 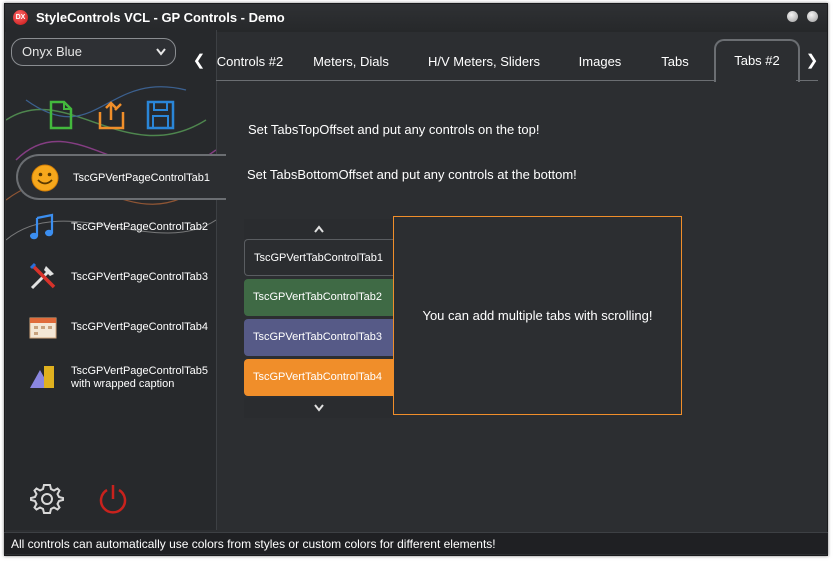 What do you see at coordinates (675, 60) in the screenshot?
I see `tab-tabs: Tabs` at bounding box center [675, 60].